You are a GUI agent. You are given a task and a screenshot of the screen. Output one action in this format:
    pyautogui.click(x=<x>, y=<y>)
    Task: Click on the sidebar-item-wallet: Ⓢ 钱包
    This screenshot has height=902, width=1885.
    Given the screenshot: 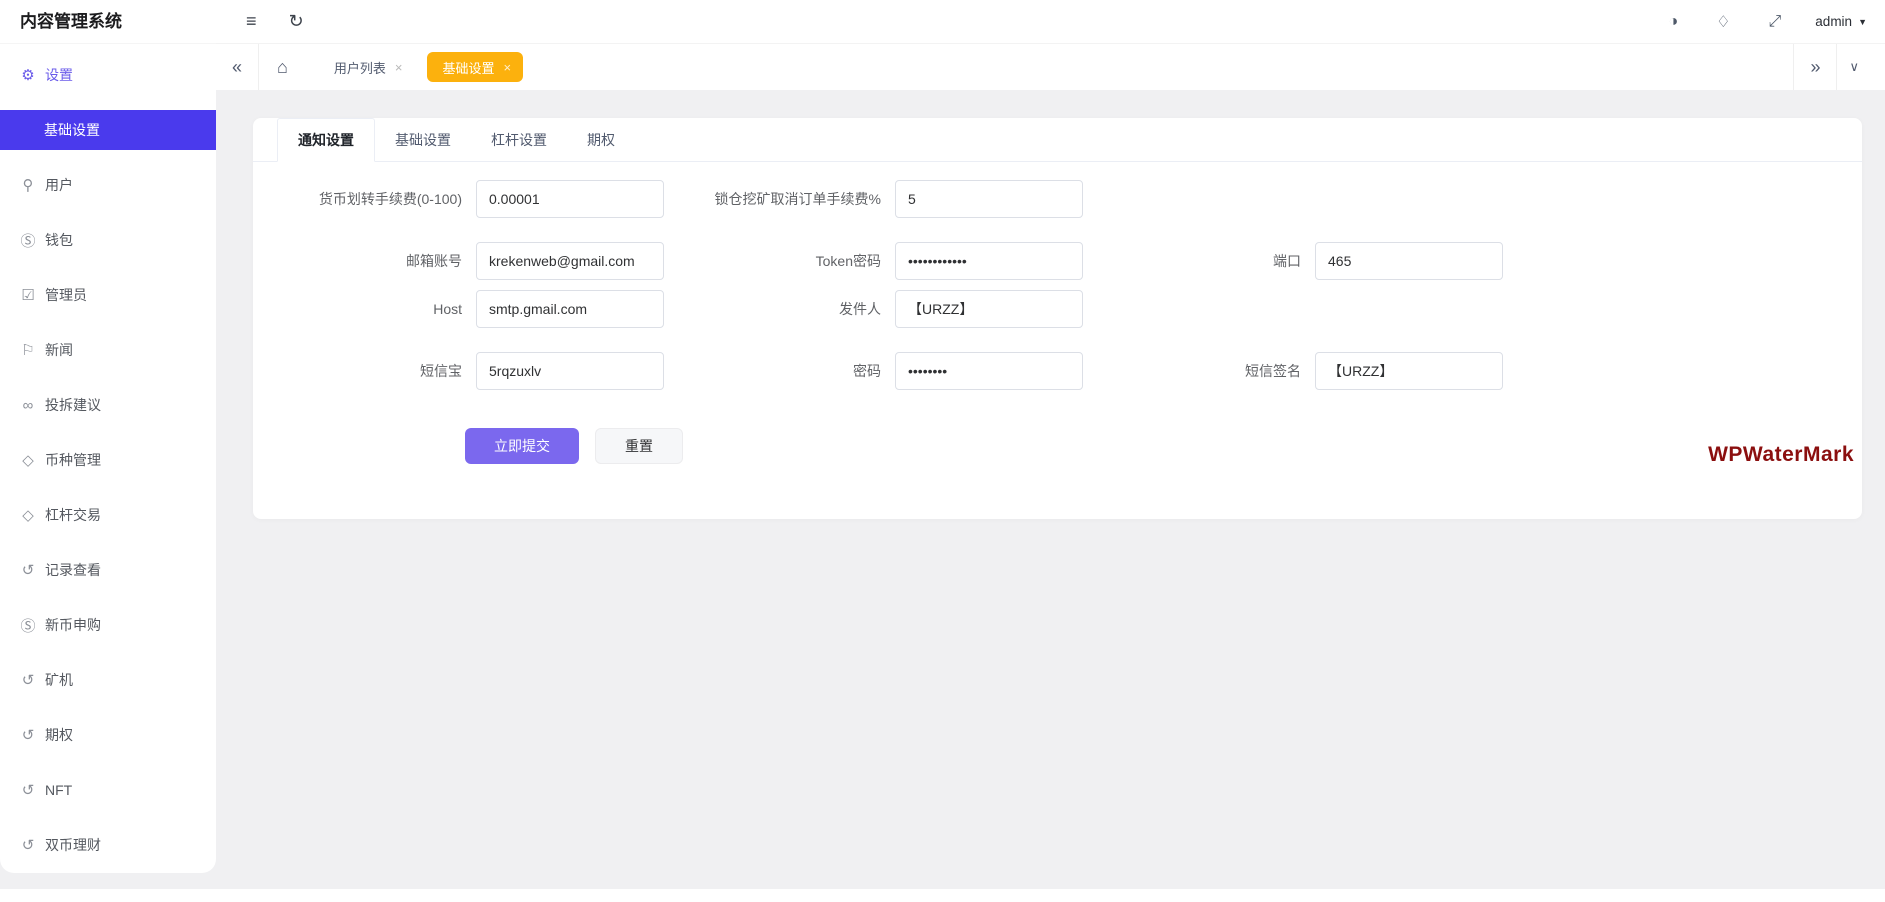 What is the action you would take?
    pyautogui.click(x=108, y=240)
    